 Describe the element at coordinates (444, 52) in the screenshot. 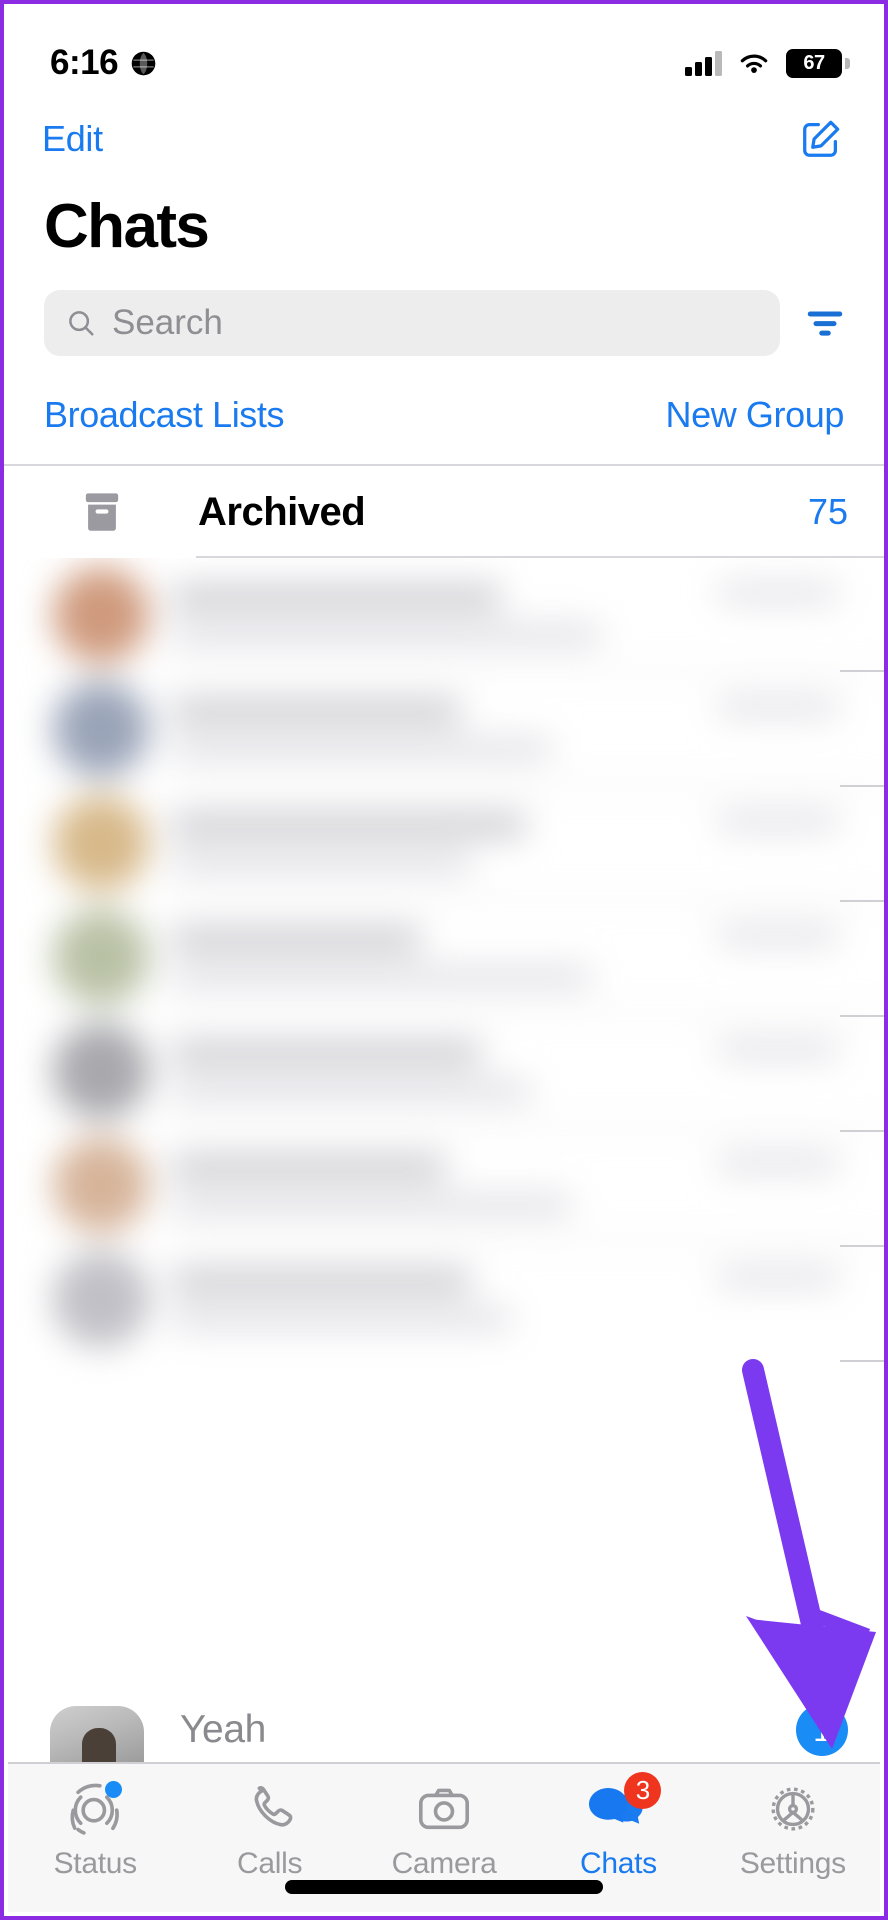

I see `status-bar: 6:16 67` at that location.